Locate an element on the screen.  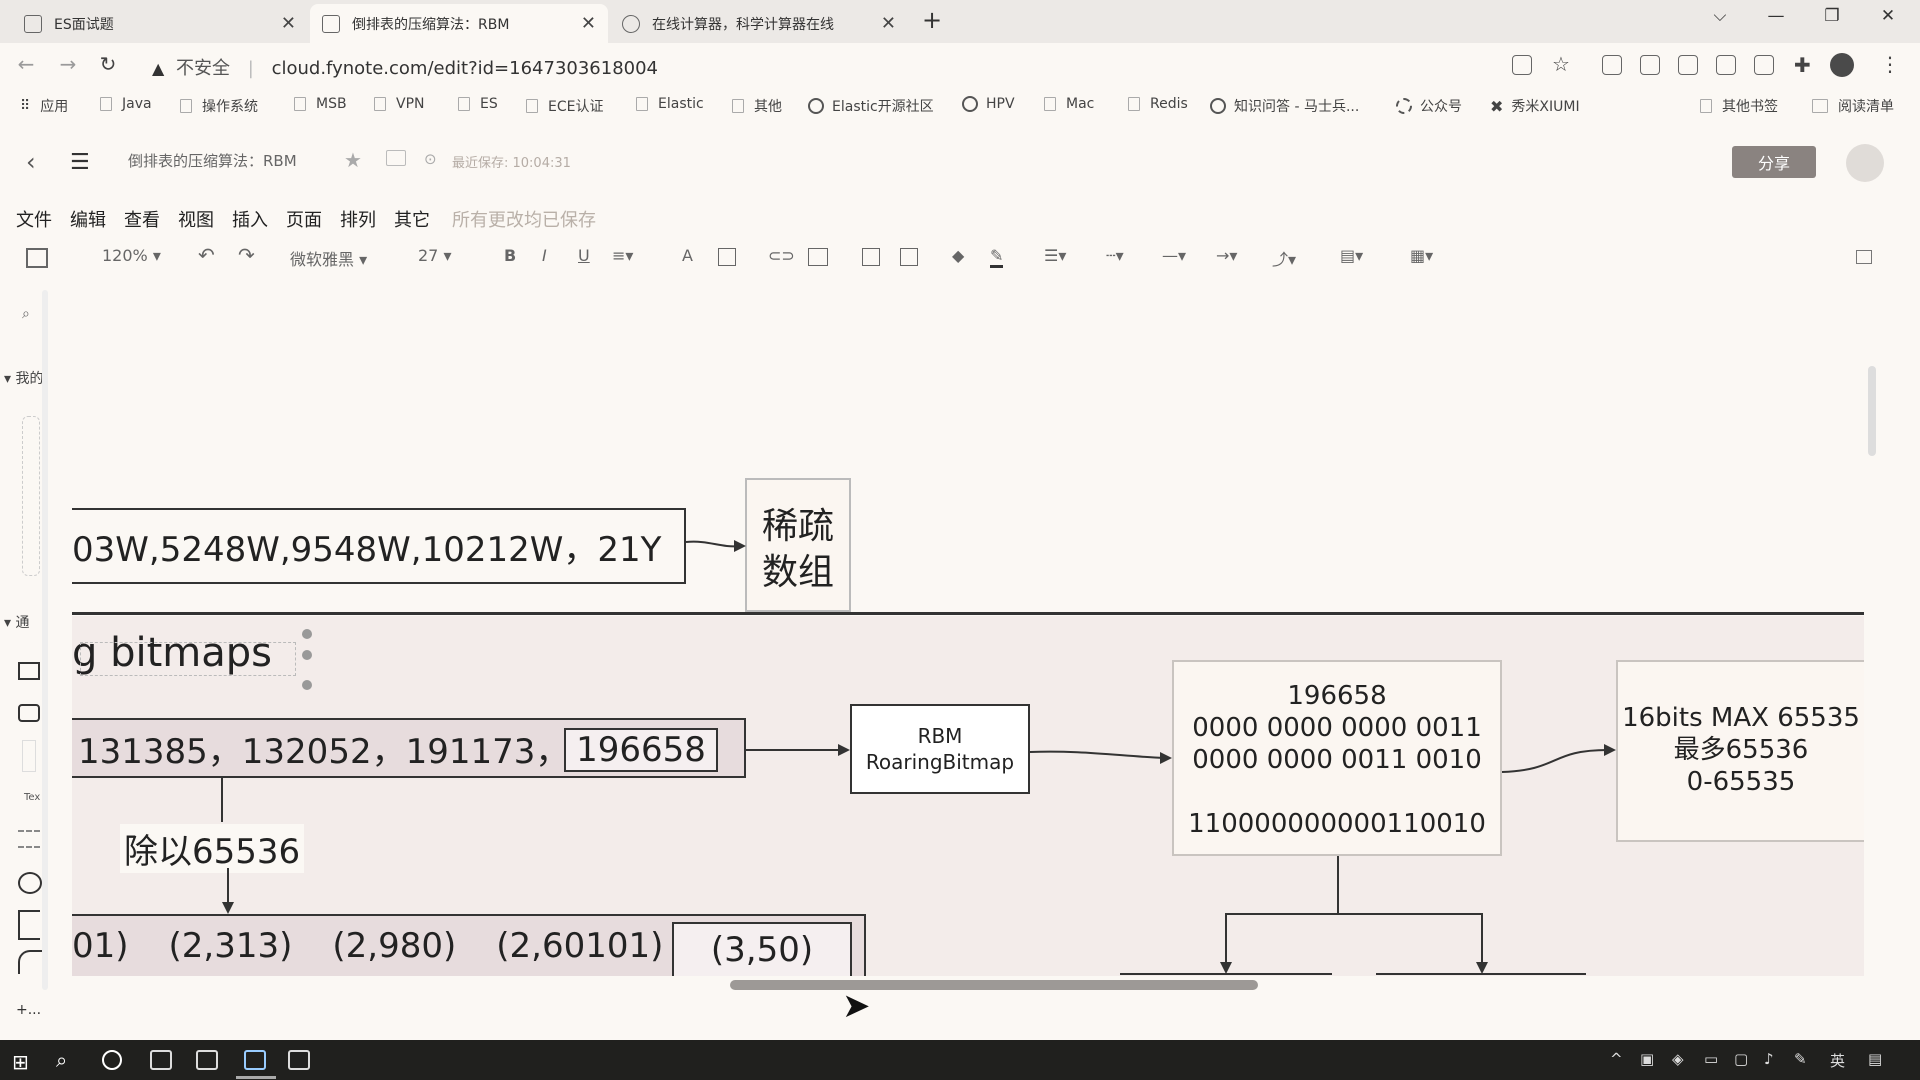
avatar is located at coordinates (1842, 65).